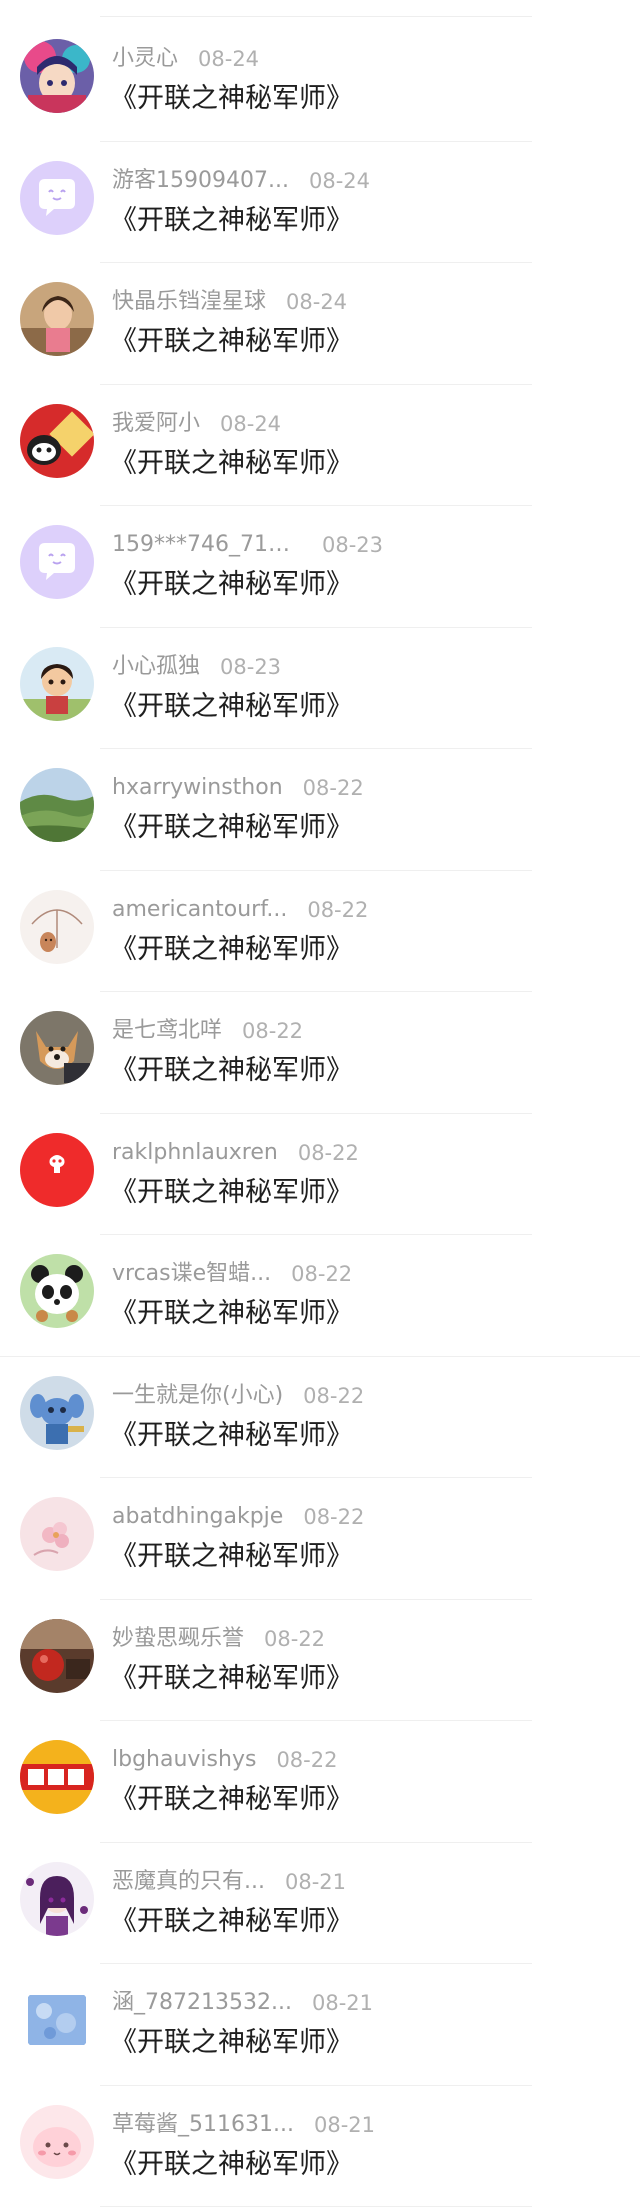 This screenshot has height=2207, width=640. Describe the element at coordinates (57, 76) in the screenshot. I see `anime-girl-avatar-icon` at that location.